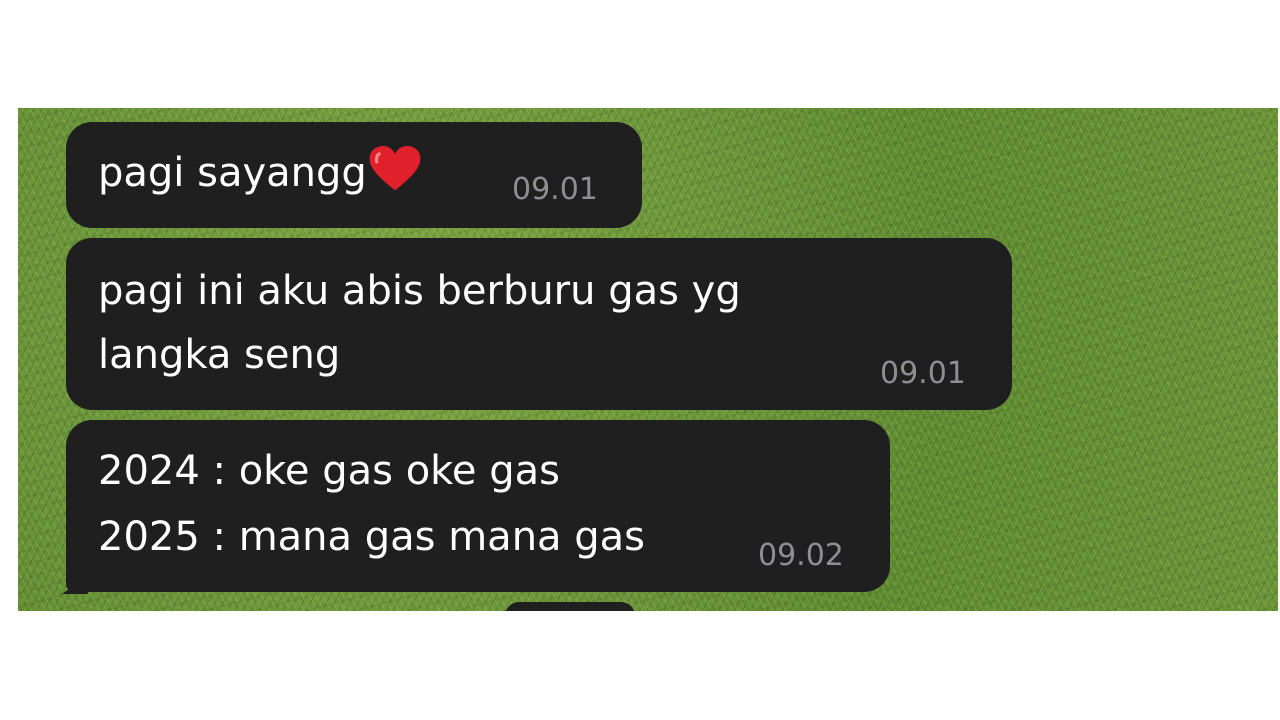  Describe the element at coordinates (395, 169) in the screenshot. I see `heart-icon` at that location.